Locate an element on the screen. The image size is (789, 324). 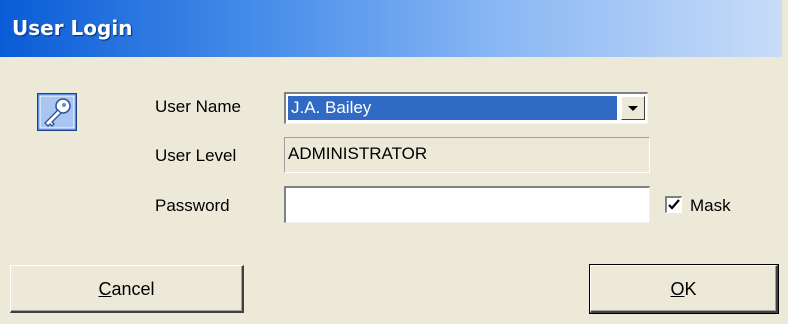
cancel-button-label: Cancel is located at coordinates (126, 289).